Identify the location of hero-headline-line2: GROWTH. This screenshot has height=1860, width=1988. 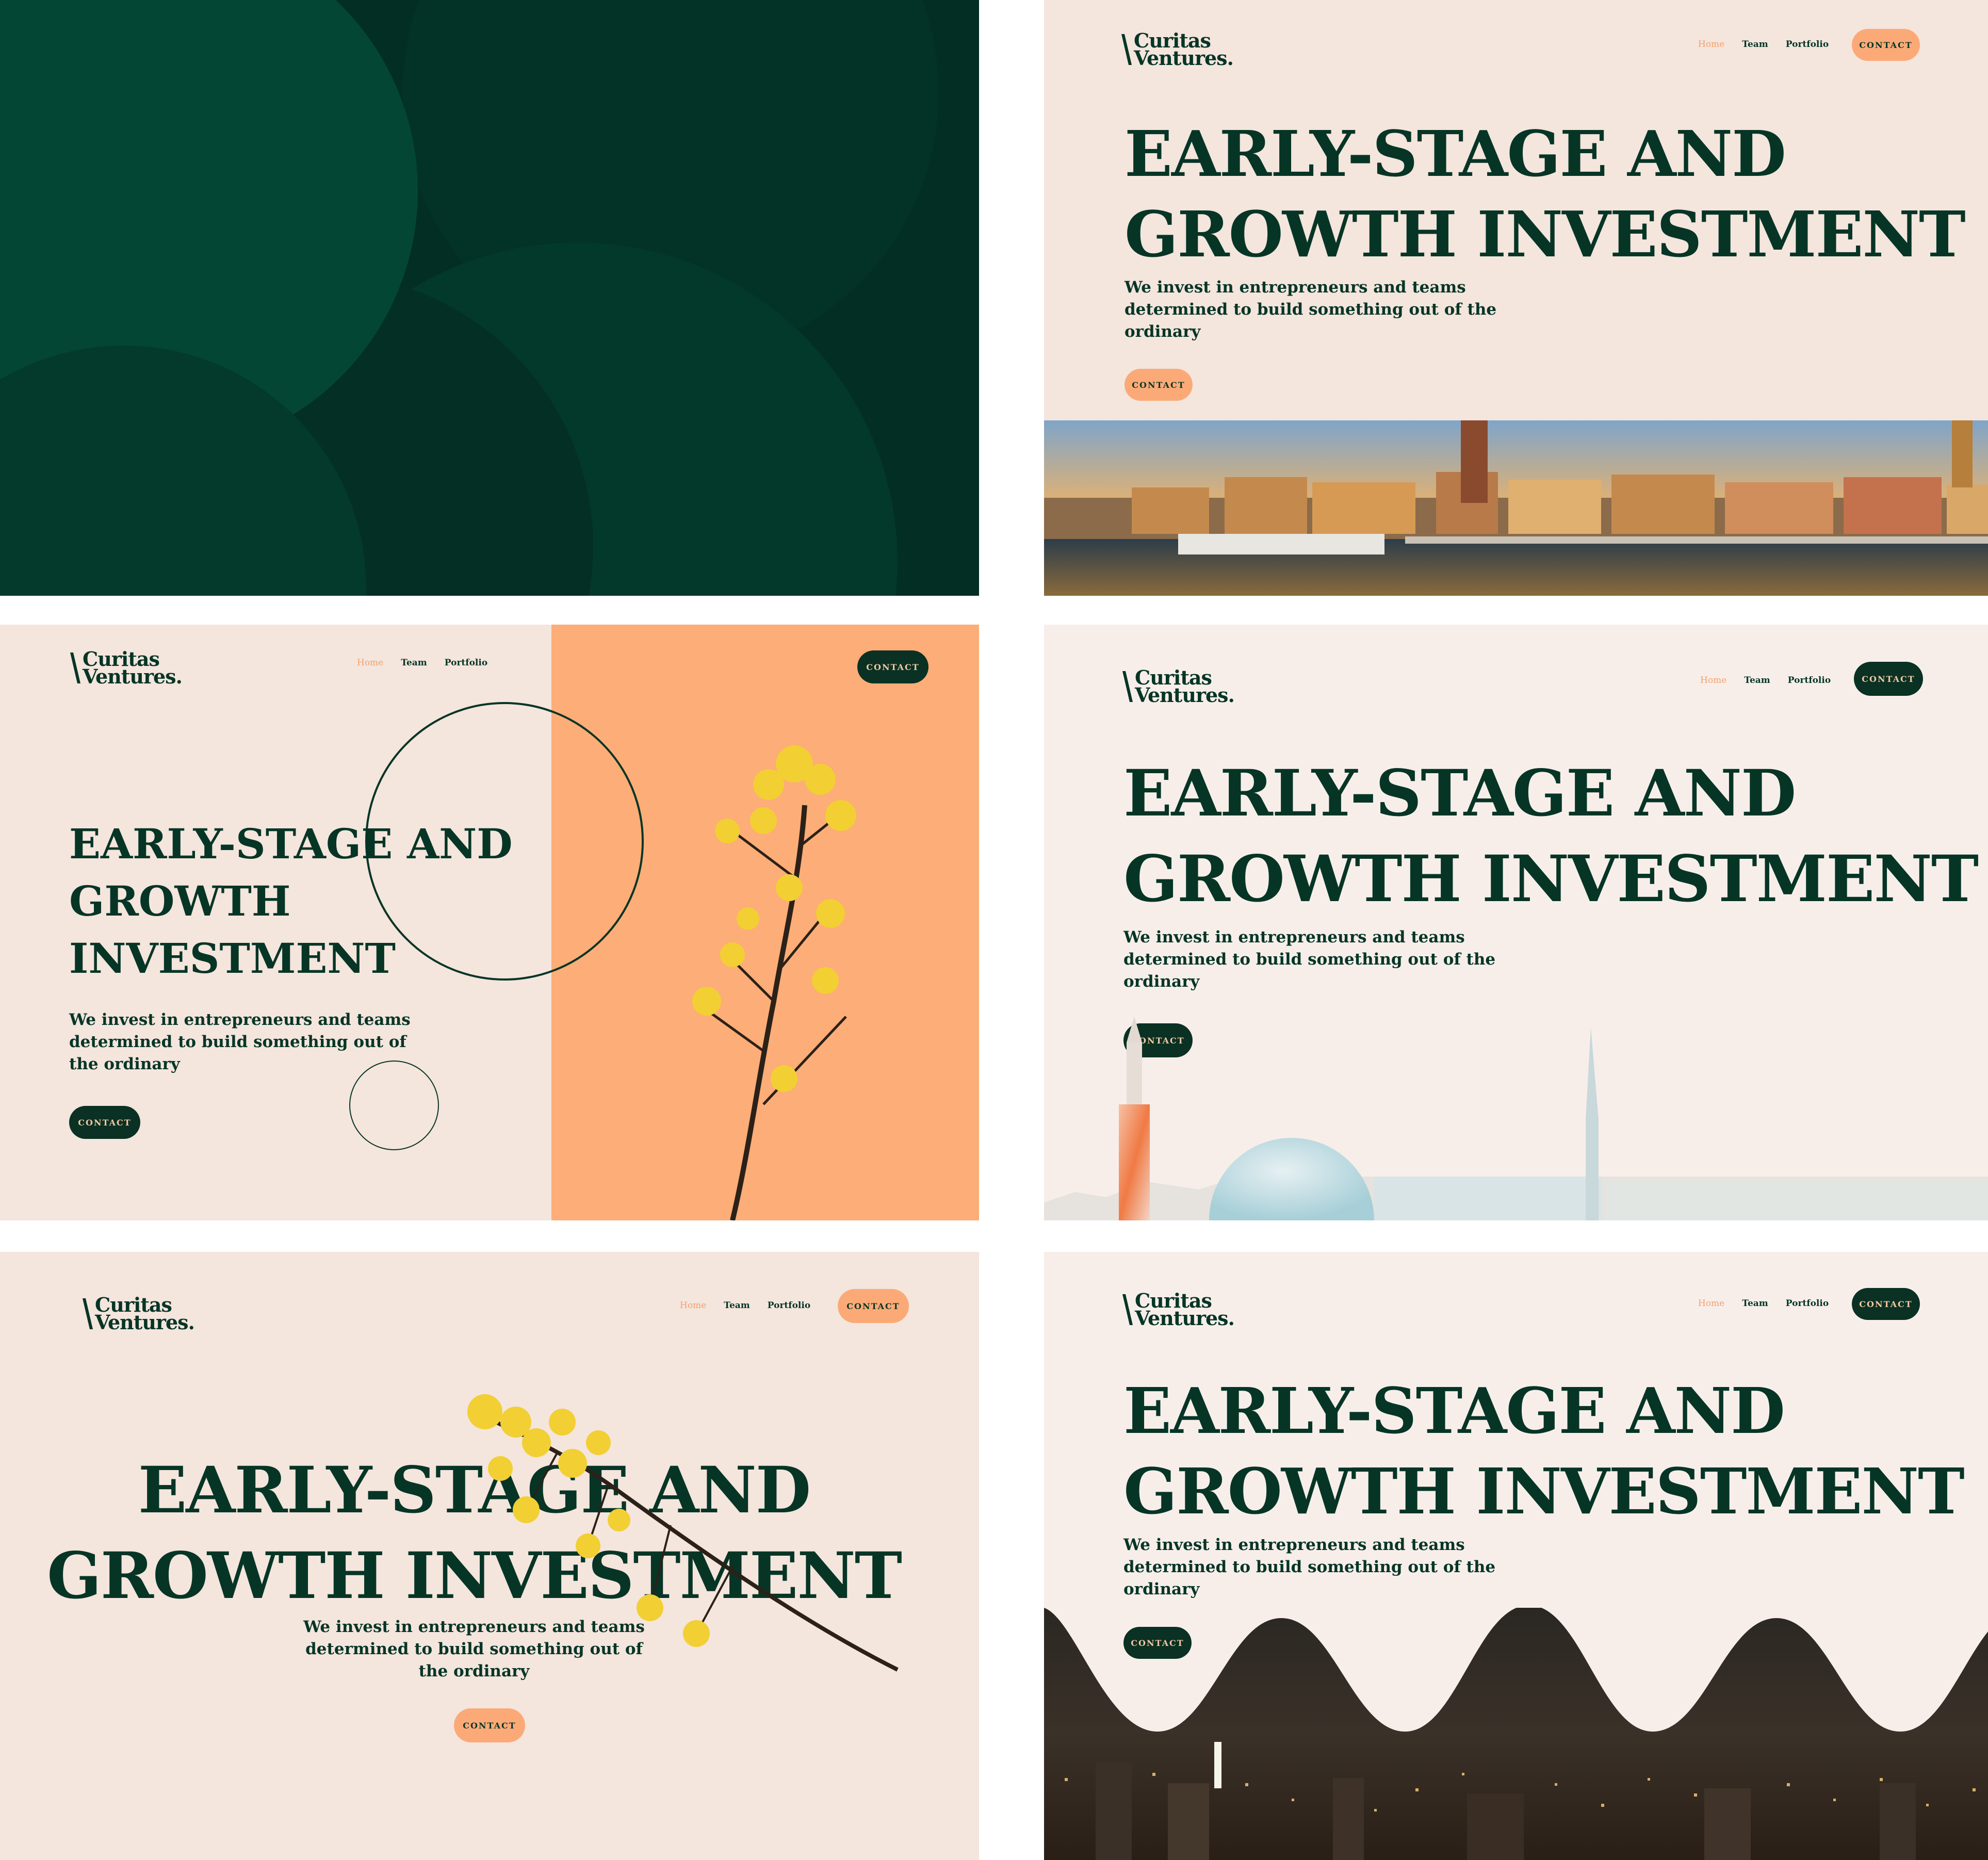
(180, 901).